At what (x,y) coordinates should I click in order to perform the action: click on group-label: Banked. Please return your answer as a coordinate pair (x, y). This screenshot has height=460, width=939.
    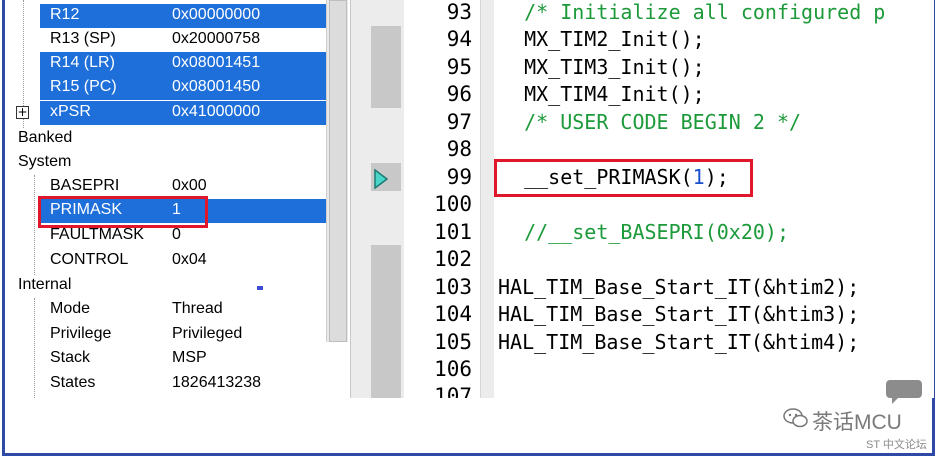
    Looking at the image, I should click on (45, 137).